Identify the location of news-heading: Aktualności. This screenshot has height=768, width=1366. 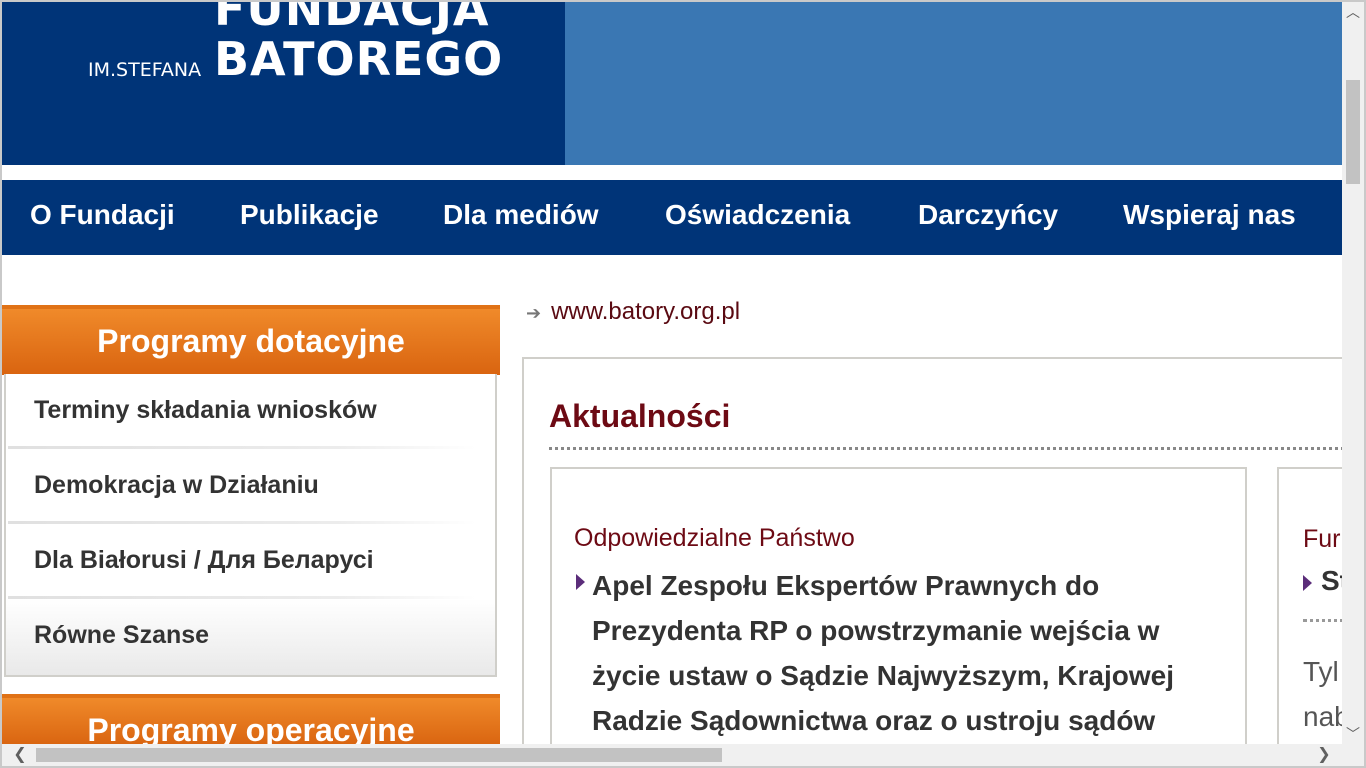
(640, 416).